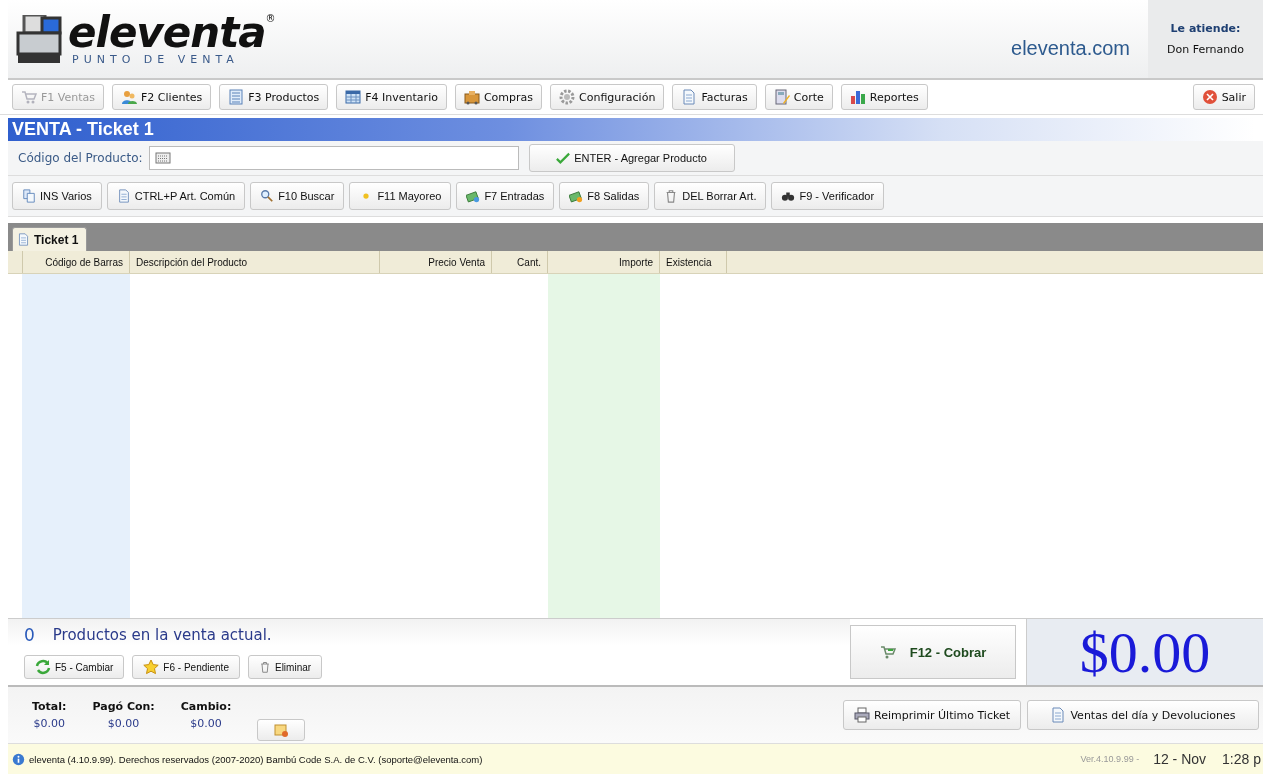 The width and height of the screenshot is (1263, 775). I want to click on column-header: Existencia, so click(693, 262).